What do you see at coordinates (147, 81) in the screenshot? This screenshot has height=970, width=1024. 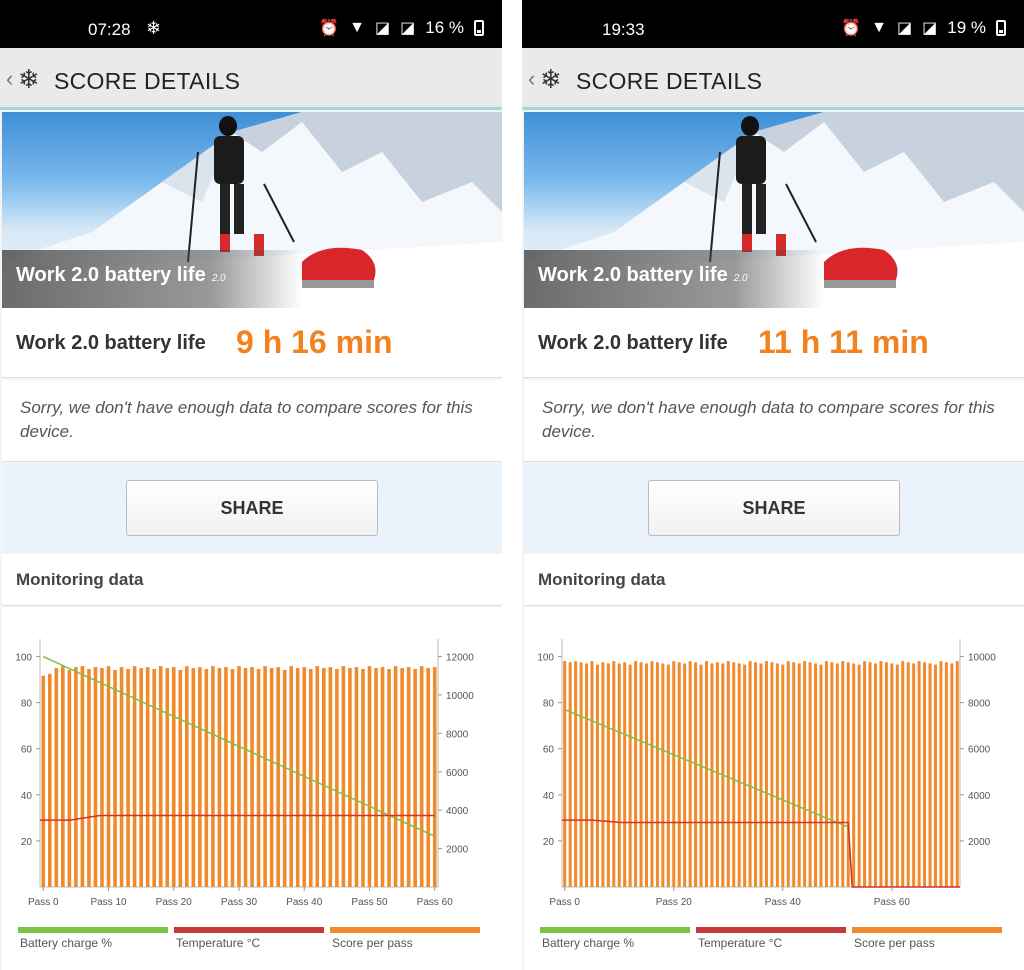 I see `page-title: SCORE DETAILS` at bounding box center [147, 81].